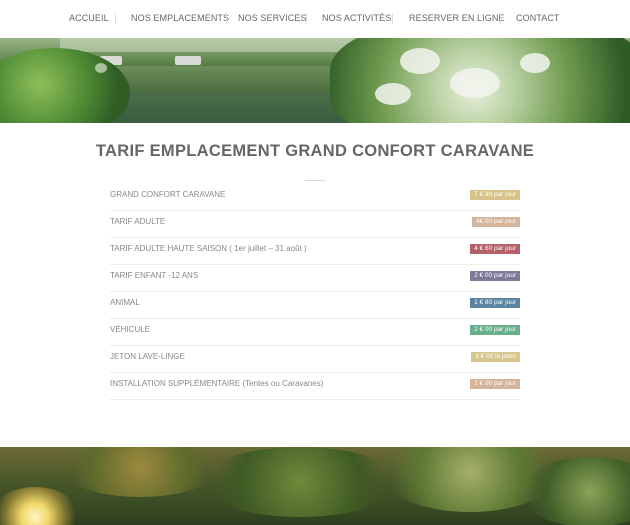 Image resolution: width=630 pixels, height=525 pixels. Describe the element at coordinates (89, 18) in the screenshot. I see `nav-item-accueil: ACCUEIL` at that location.